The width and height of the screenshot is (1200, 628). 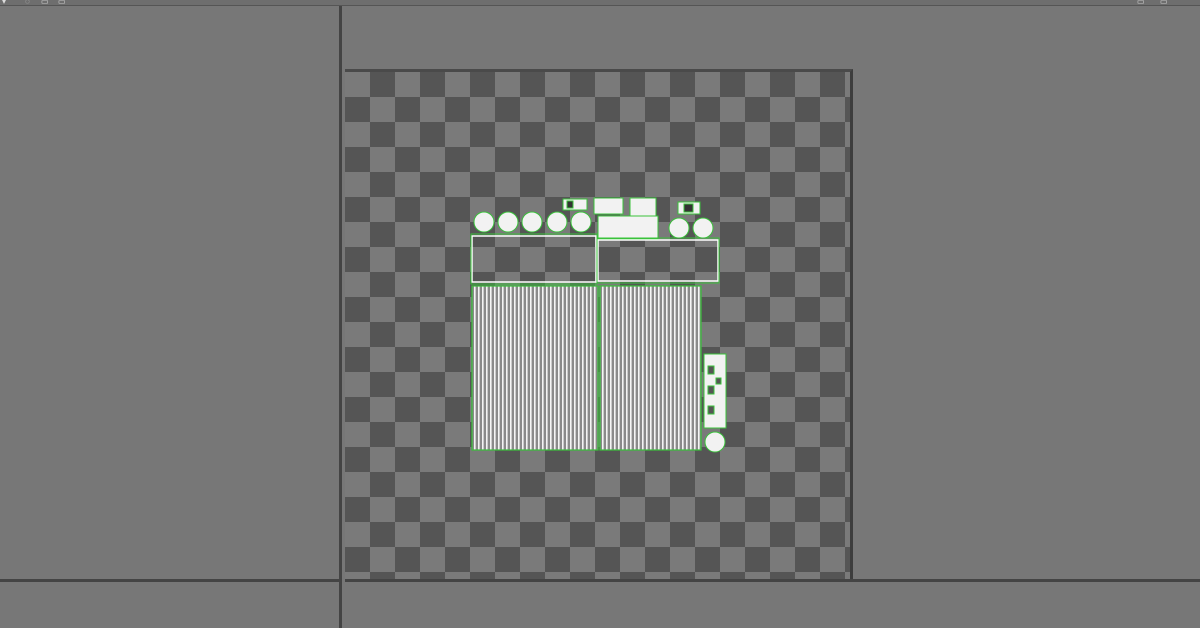 What do you see at coordinates (772, 603) in the screenshot?
I see `bottom-right-panel` at bounding box center [772, 603].